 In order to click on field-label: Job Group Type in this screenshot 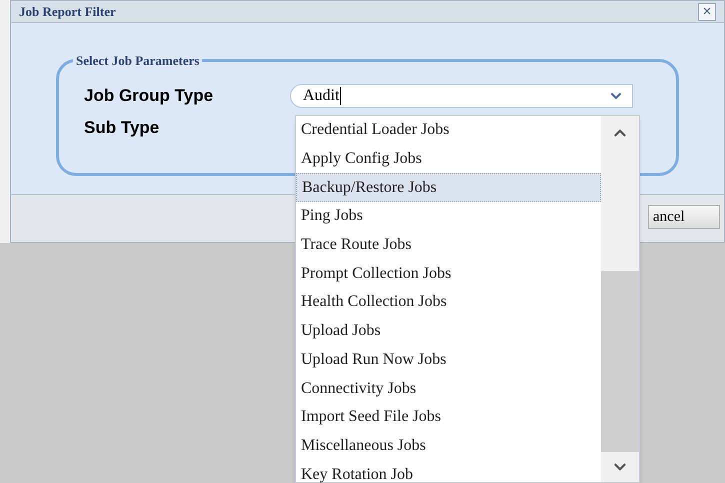, I will do `click(149, 96)`.